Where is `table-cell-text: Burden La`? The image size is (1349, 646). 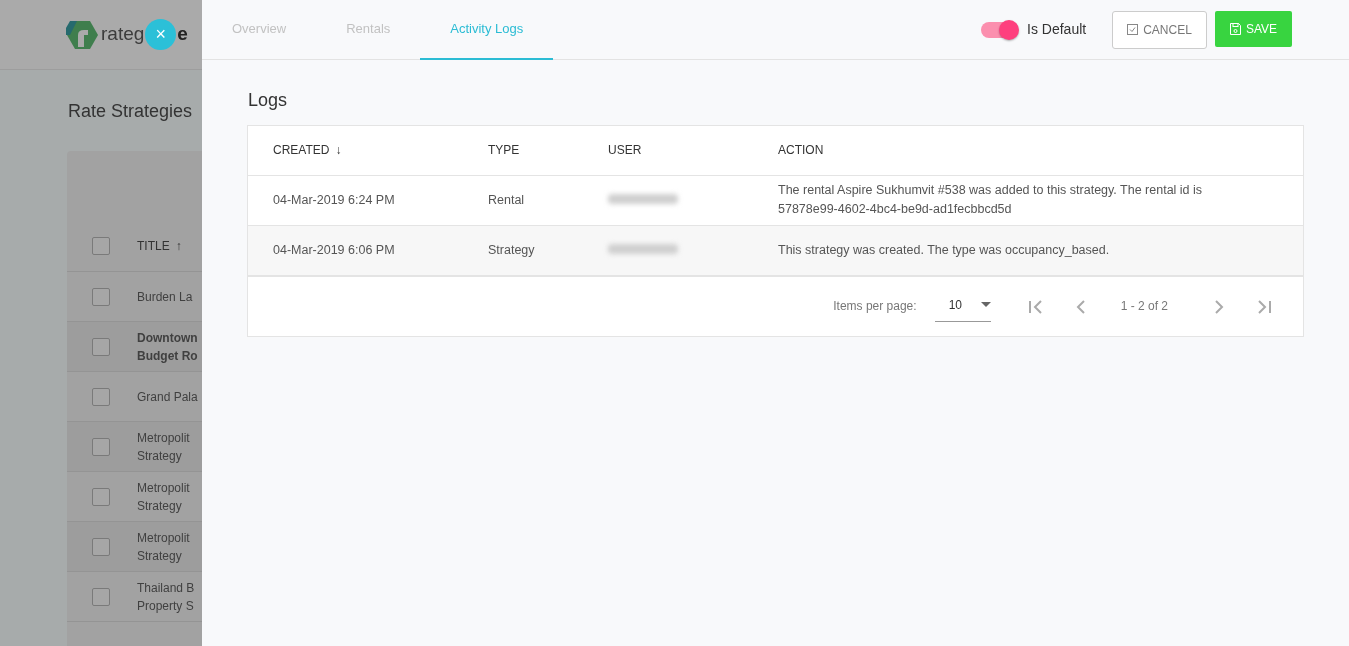
table-cell-text: Burden La is located at coordinates (165, 297).